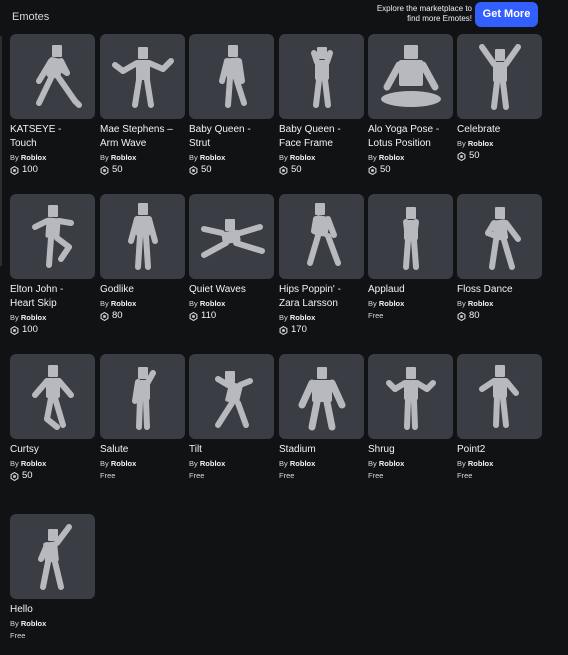 The image size is (568, 655). Describe the element at coordinates (499, 450) in the screenshot. I see `emote-name: Point2` at that location.